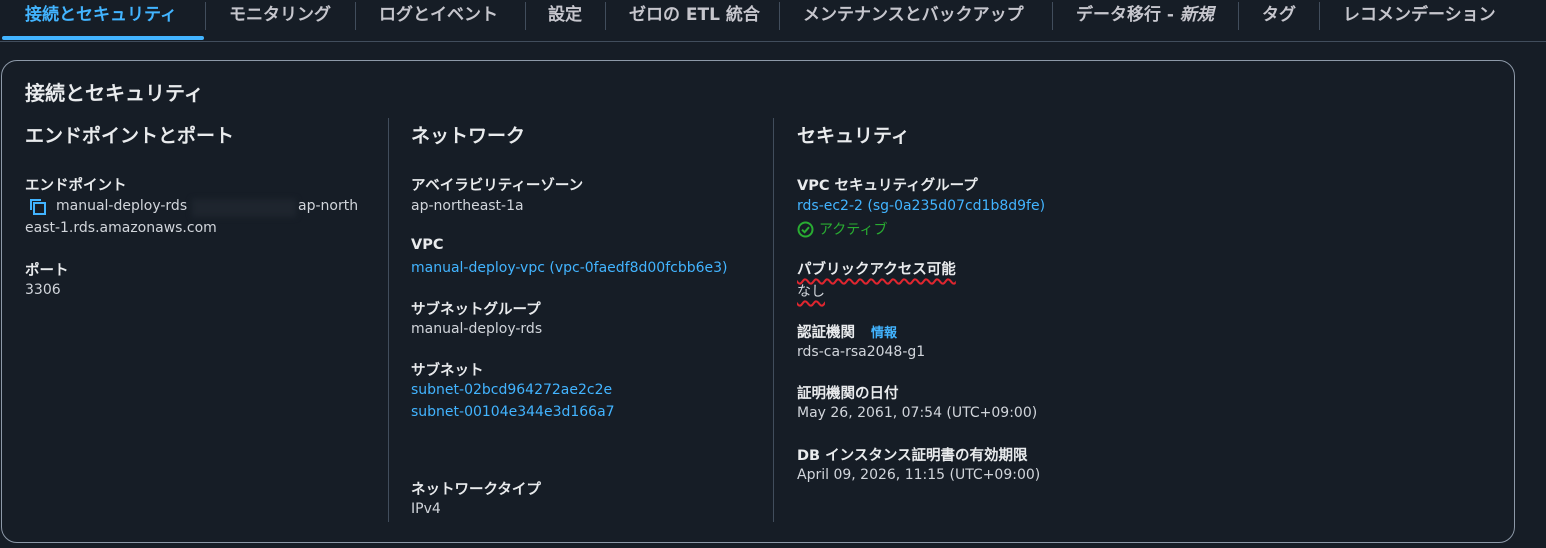  What do you see at coordinates (122, 206) in the screenshot?
I see `endpoint-value-start: manual-deploy-rds` at bounding box center [122, 206].